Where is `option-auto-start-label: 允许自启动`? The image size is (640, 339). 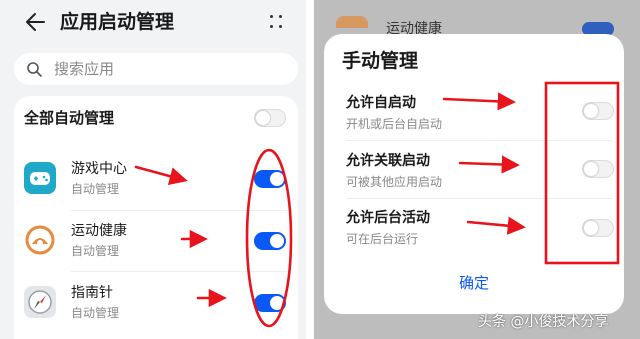
option-auto-start-label: 允许自启动 is located at coordinates (381, 103).